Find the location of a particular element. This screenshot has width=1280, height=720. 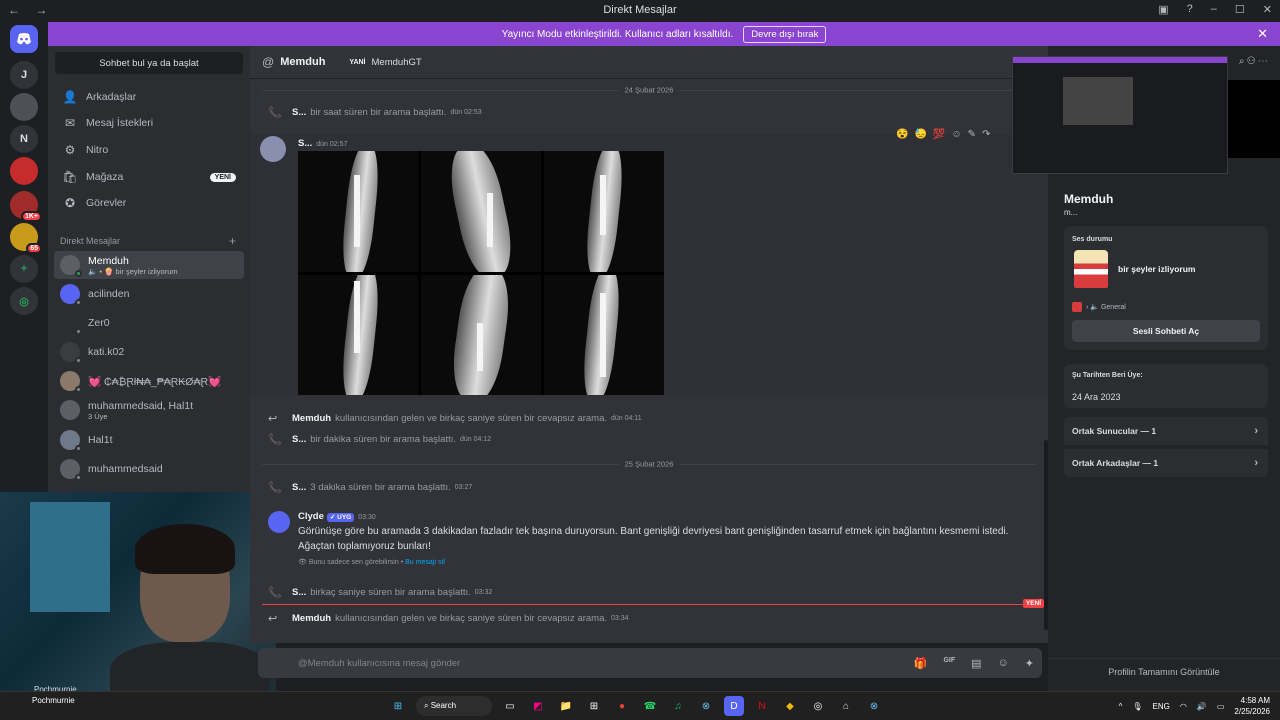

server-badge-65: 65 is located at coordinates (26, 238).